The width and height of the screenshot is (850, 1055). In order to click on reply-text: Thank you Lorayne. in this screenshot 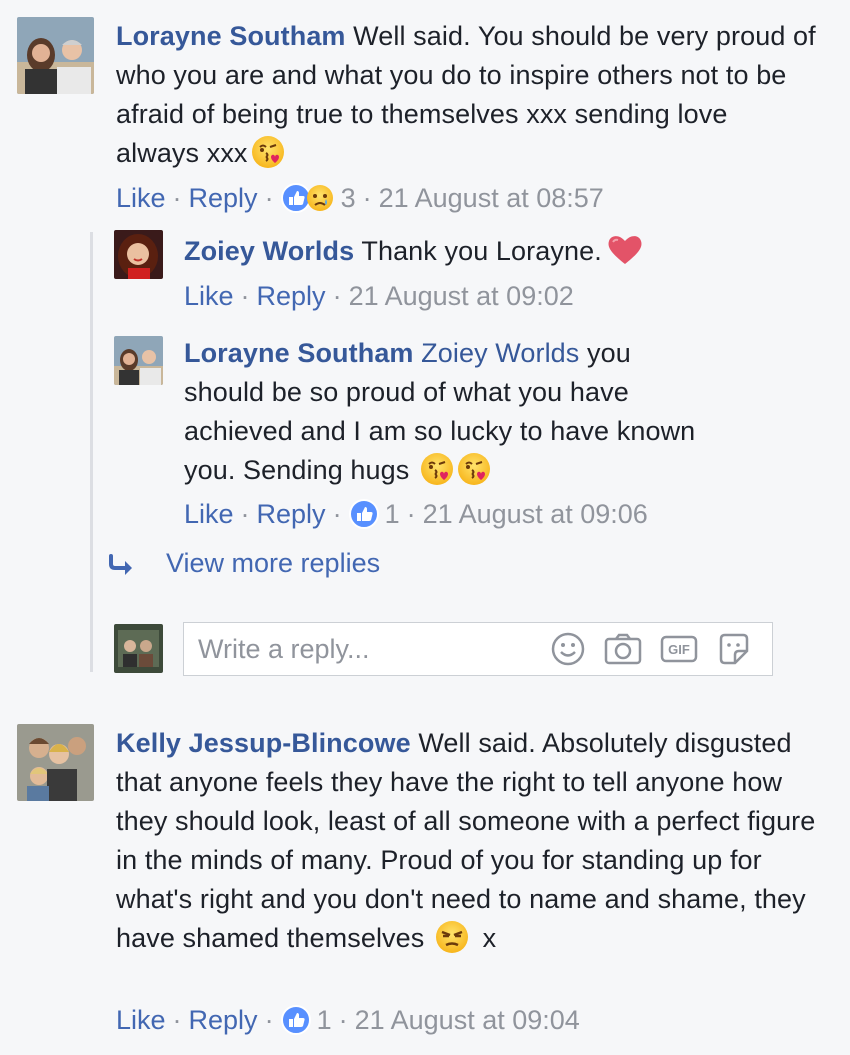, I will do `click(481, 251)`.